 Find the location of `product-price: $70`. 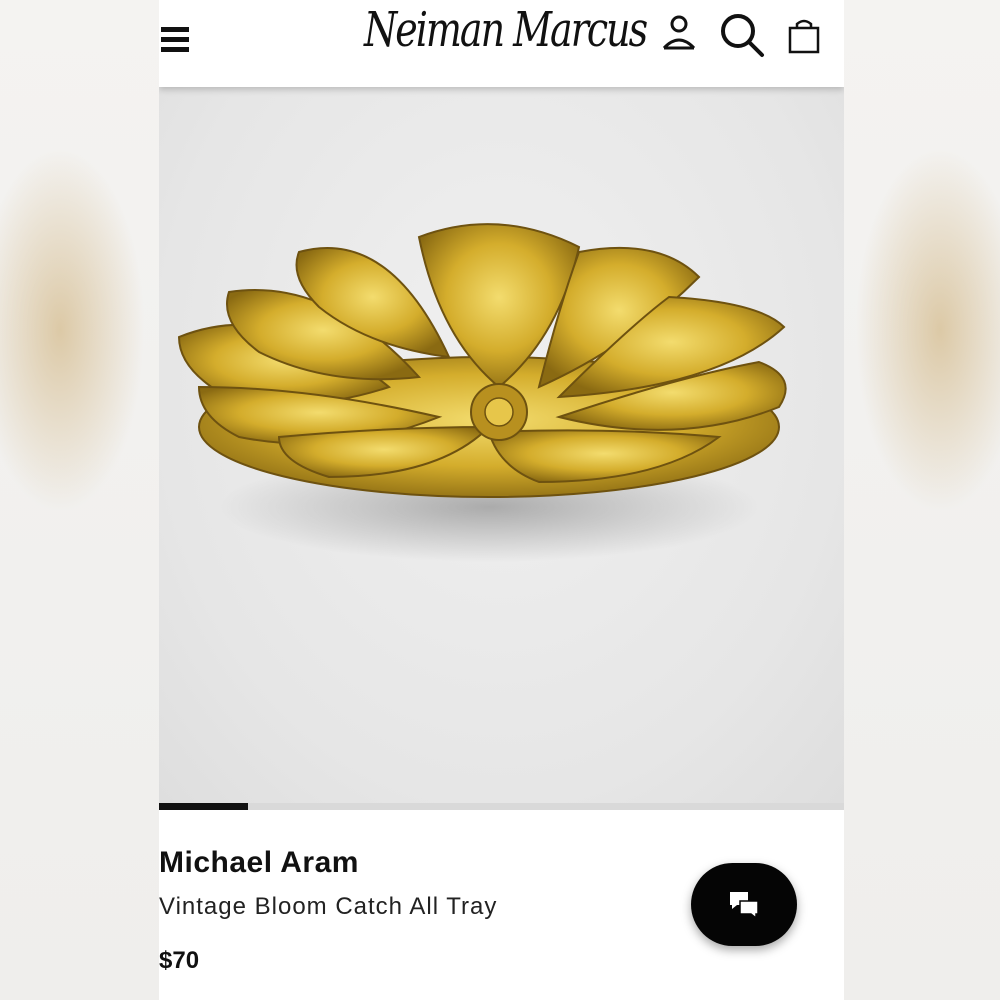

product-price: $70 is located at coordinates (179, 960).